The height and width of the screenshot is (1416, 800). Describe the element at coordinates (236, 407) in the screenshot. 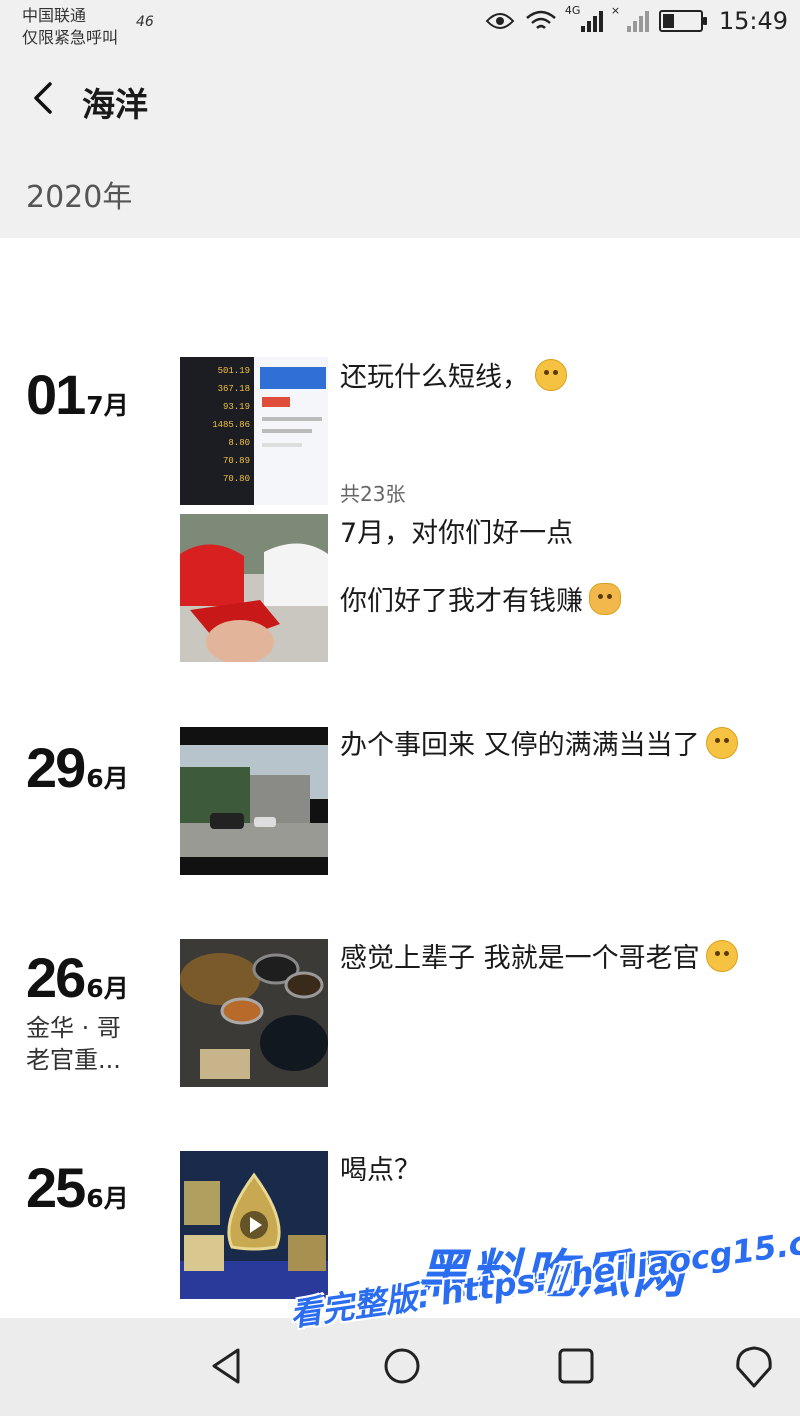

I see `thumb-number: 93.19` at that location.